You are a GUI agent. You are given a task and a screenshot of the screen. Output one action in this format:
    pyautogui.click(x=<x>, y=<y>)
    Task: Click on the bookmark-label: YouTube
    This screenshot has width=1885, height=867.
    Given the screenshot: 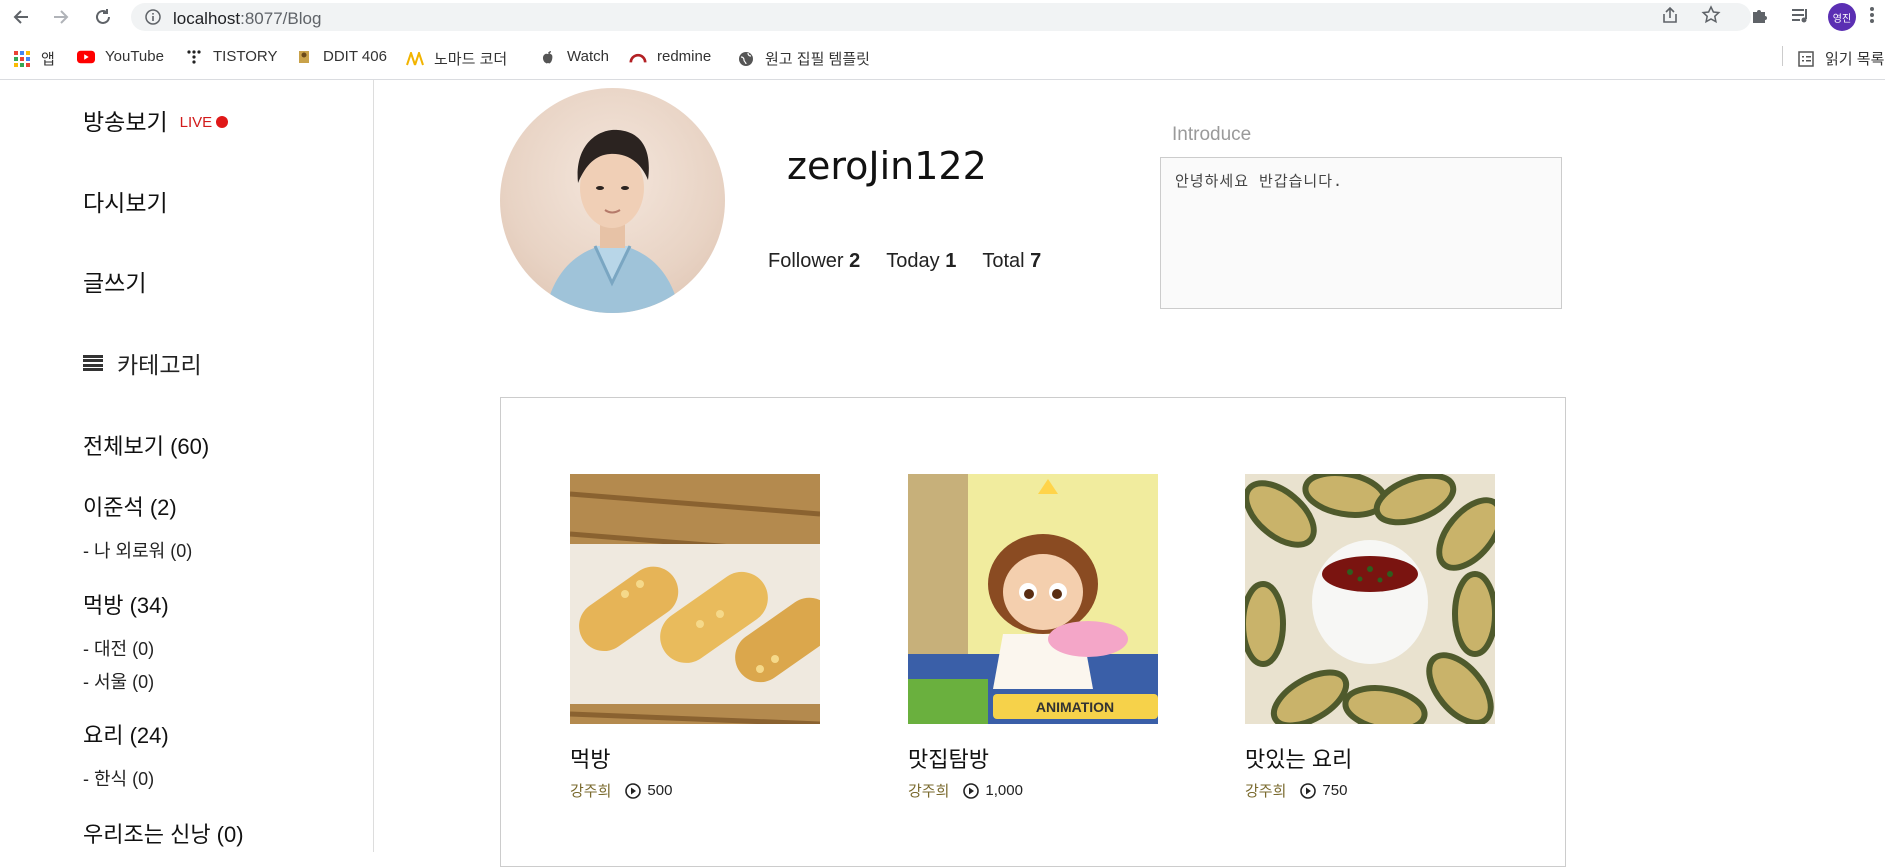 What is the action you would take?
    pyautogui.click(x=134, y=56)
    